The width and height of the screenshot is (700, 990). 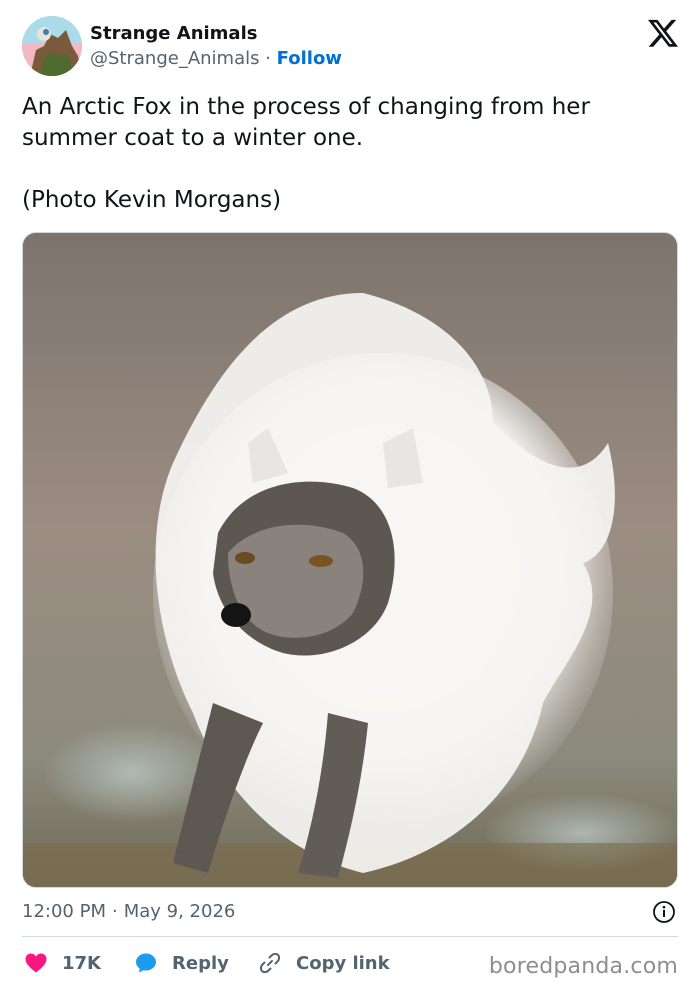 What do you see at coordinates (343, 963) in the screenshot?
I see `copy-link-label: Copy link` at bounding box center [343, 963].